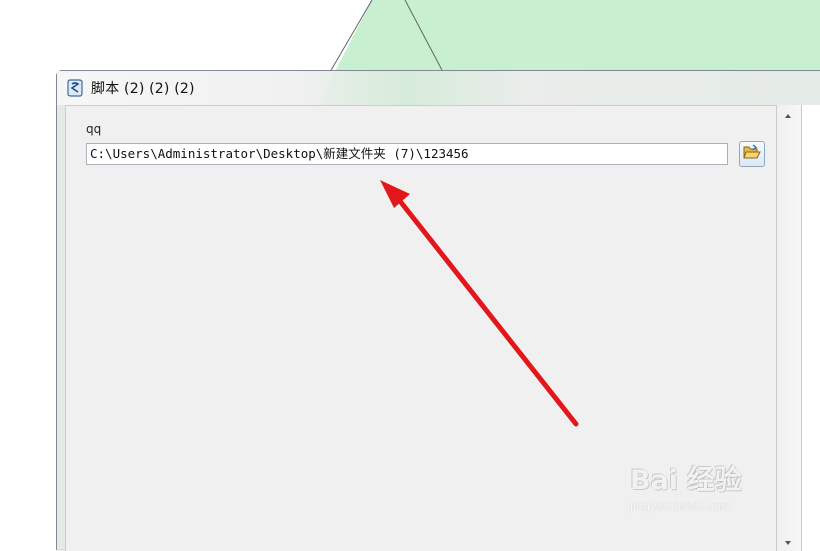 This screenshot has width=820, height=551. I want to click on open-folder-icon, so click(752, 154).